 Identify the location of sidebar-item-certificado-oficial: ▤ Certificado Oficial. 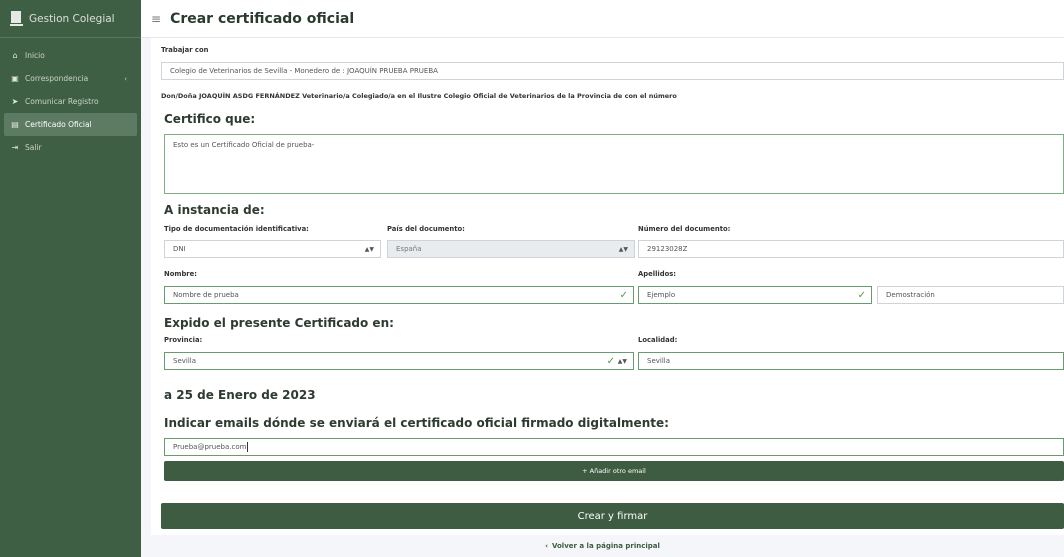
(70, 124).